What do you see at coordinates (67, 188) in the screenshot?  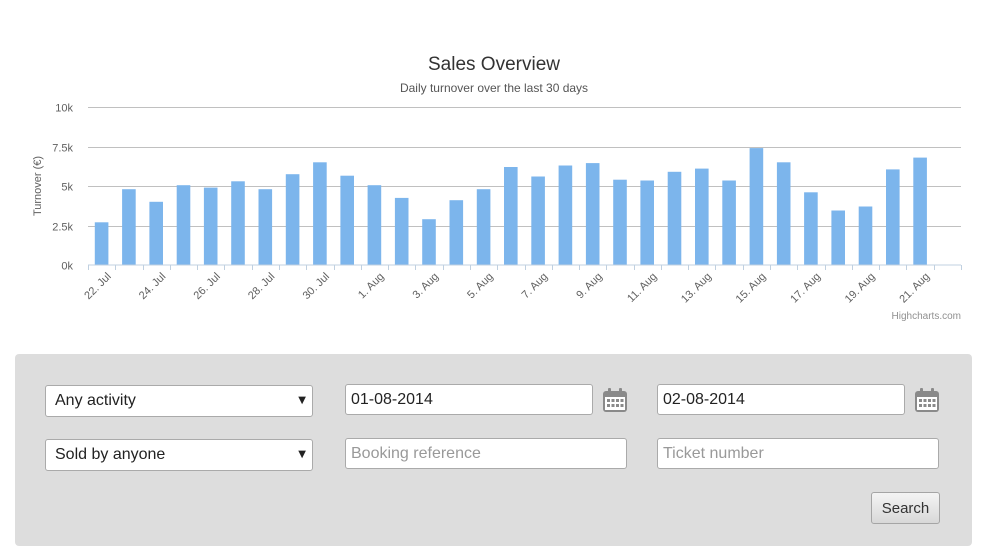 I see `y-tick-label: 5k` at bounding box center [67, 188].